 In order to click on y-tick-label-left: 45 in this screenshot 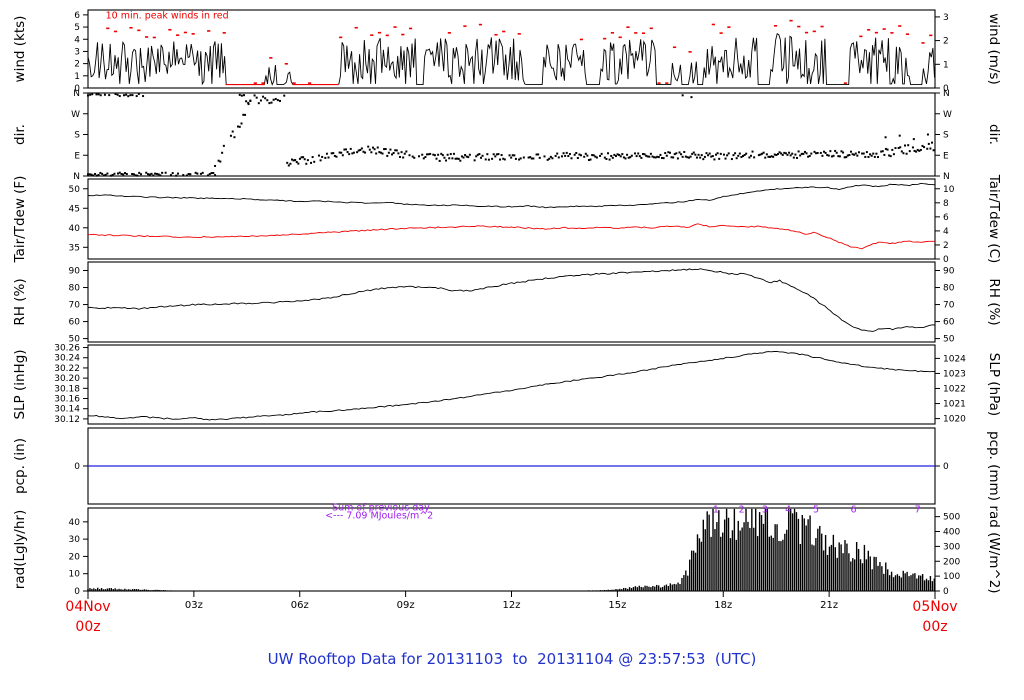, I will do `click(74, 209)`.